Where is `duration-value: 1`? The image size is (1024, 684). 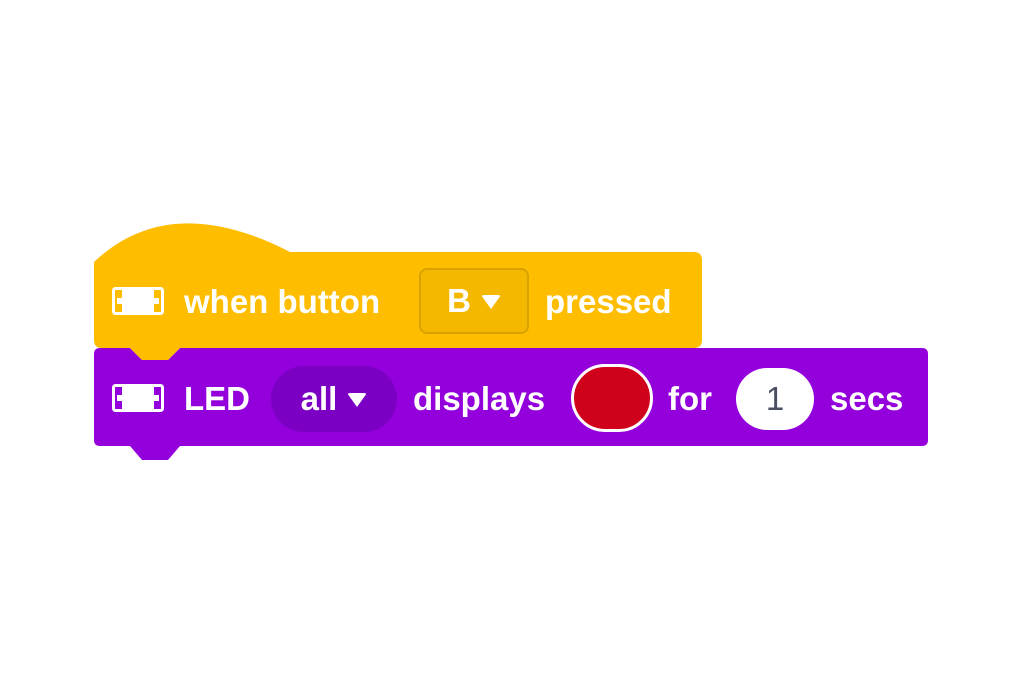
duration-value: 1 is located at coordinates (775, 398).